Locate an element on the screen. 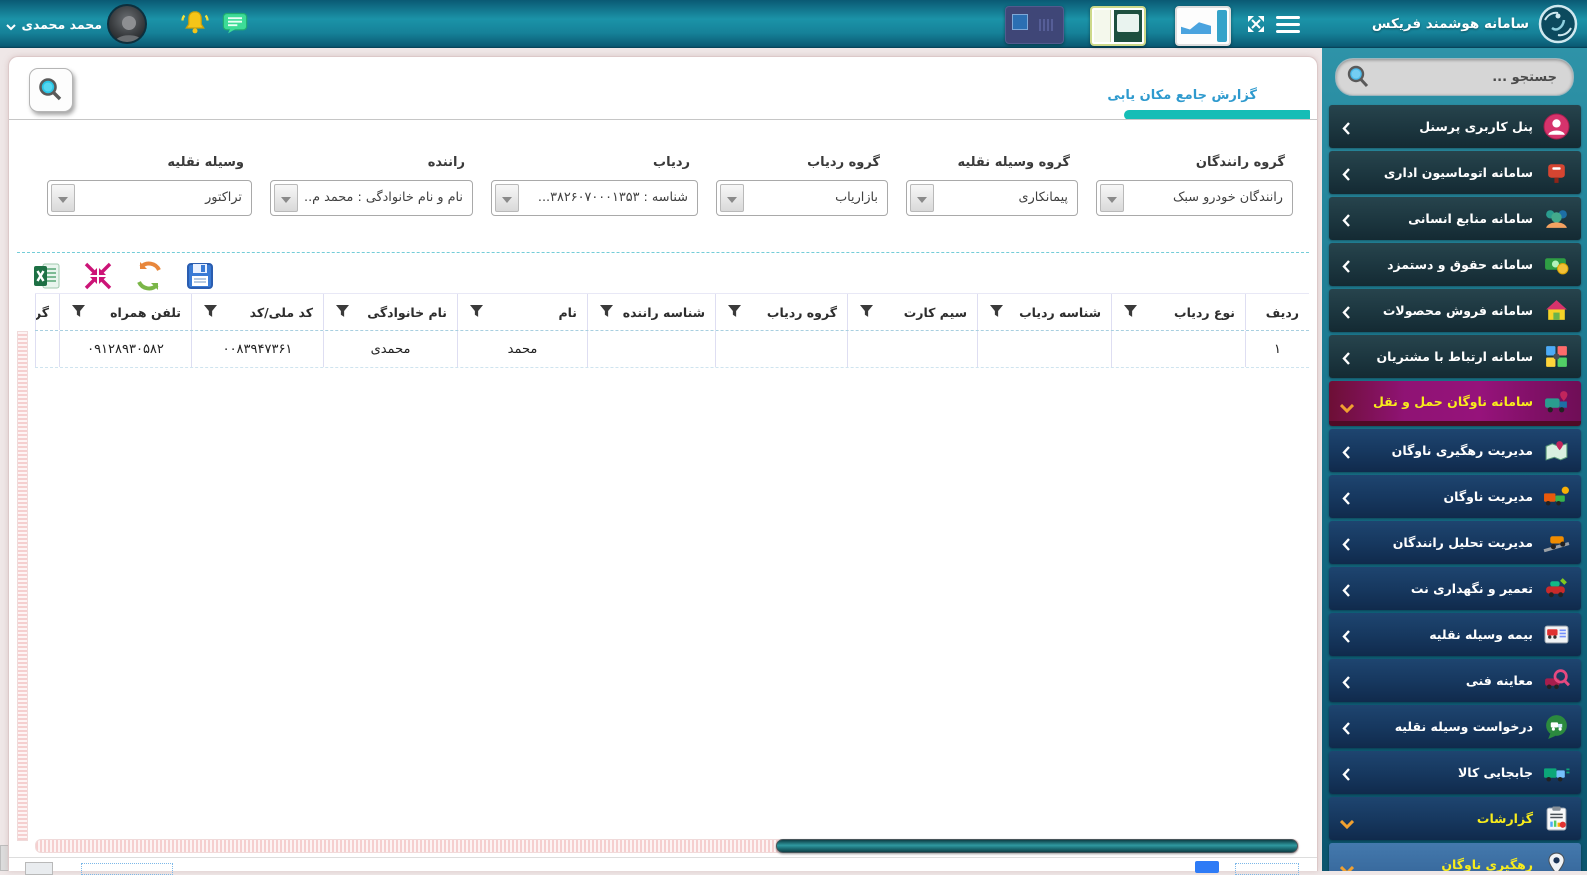 The height and width of the screenshot is (875, 1587). sidebar-item-technical-inspection: معاینه فنی is located at coordinates (1455, 680).